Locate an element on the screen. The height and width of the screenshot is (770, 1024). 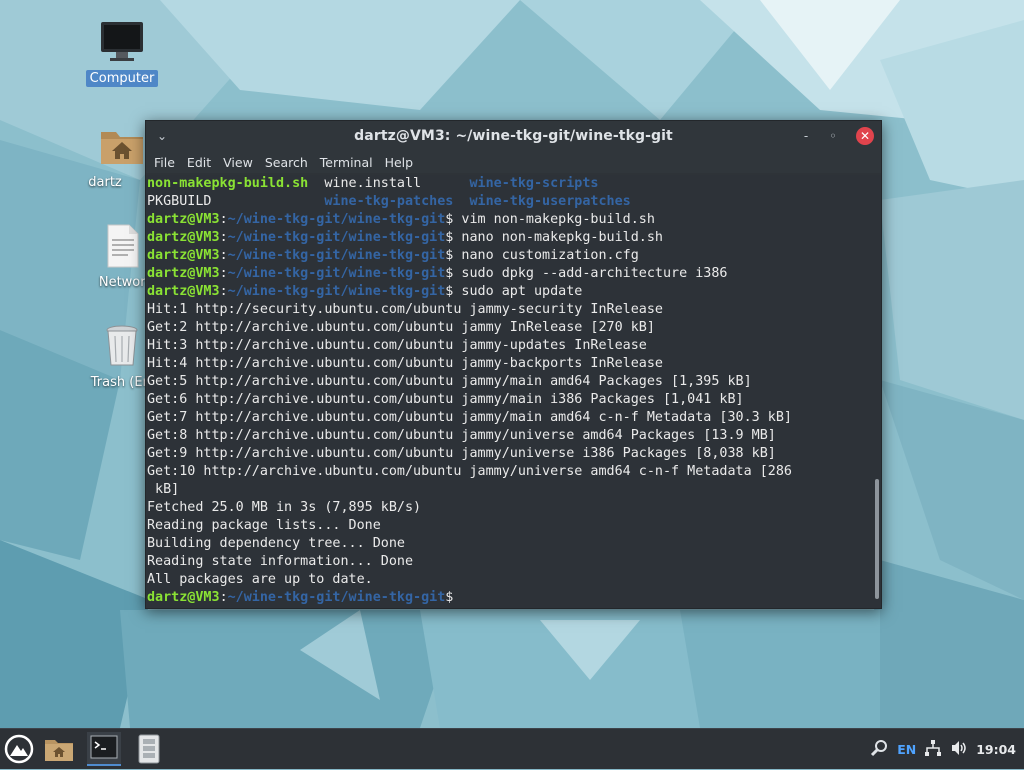
output-text: PKGBUILD is located at coordinates (236, 201).